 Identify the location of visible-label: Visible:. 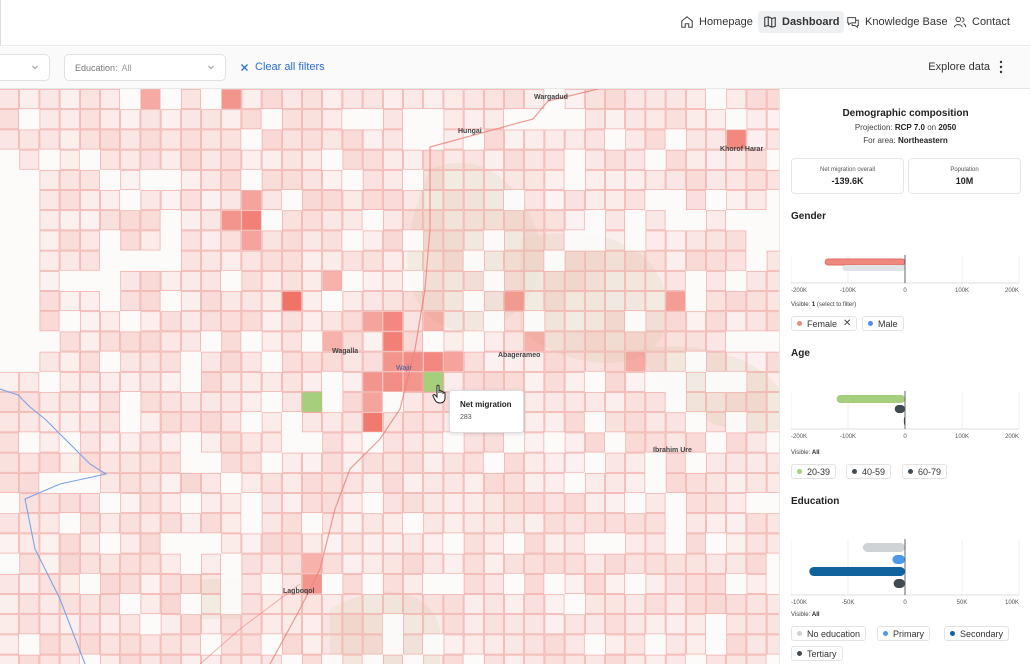
(801, 305).